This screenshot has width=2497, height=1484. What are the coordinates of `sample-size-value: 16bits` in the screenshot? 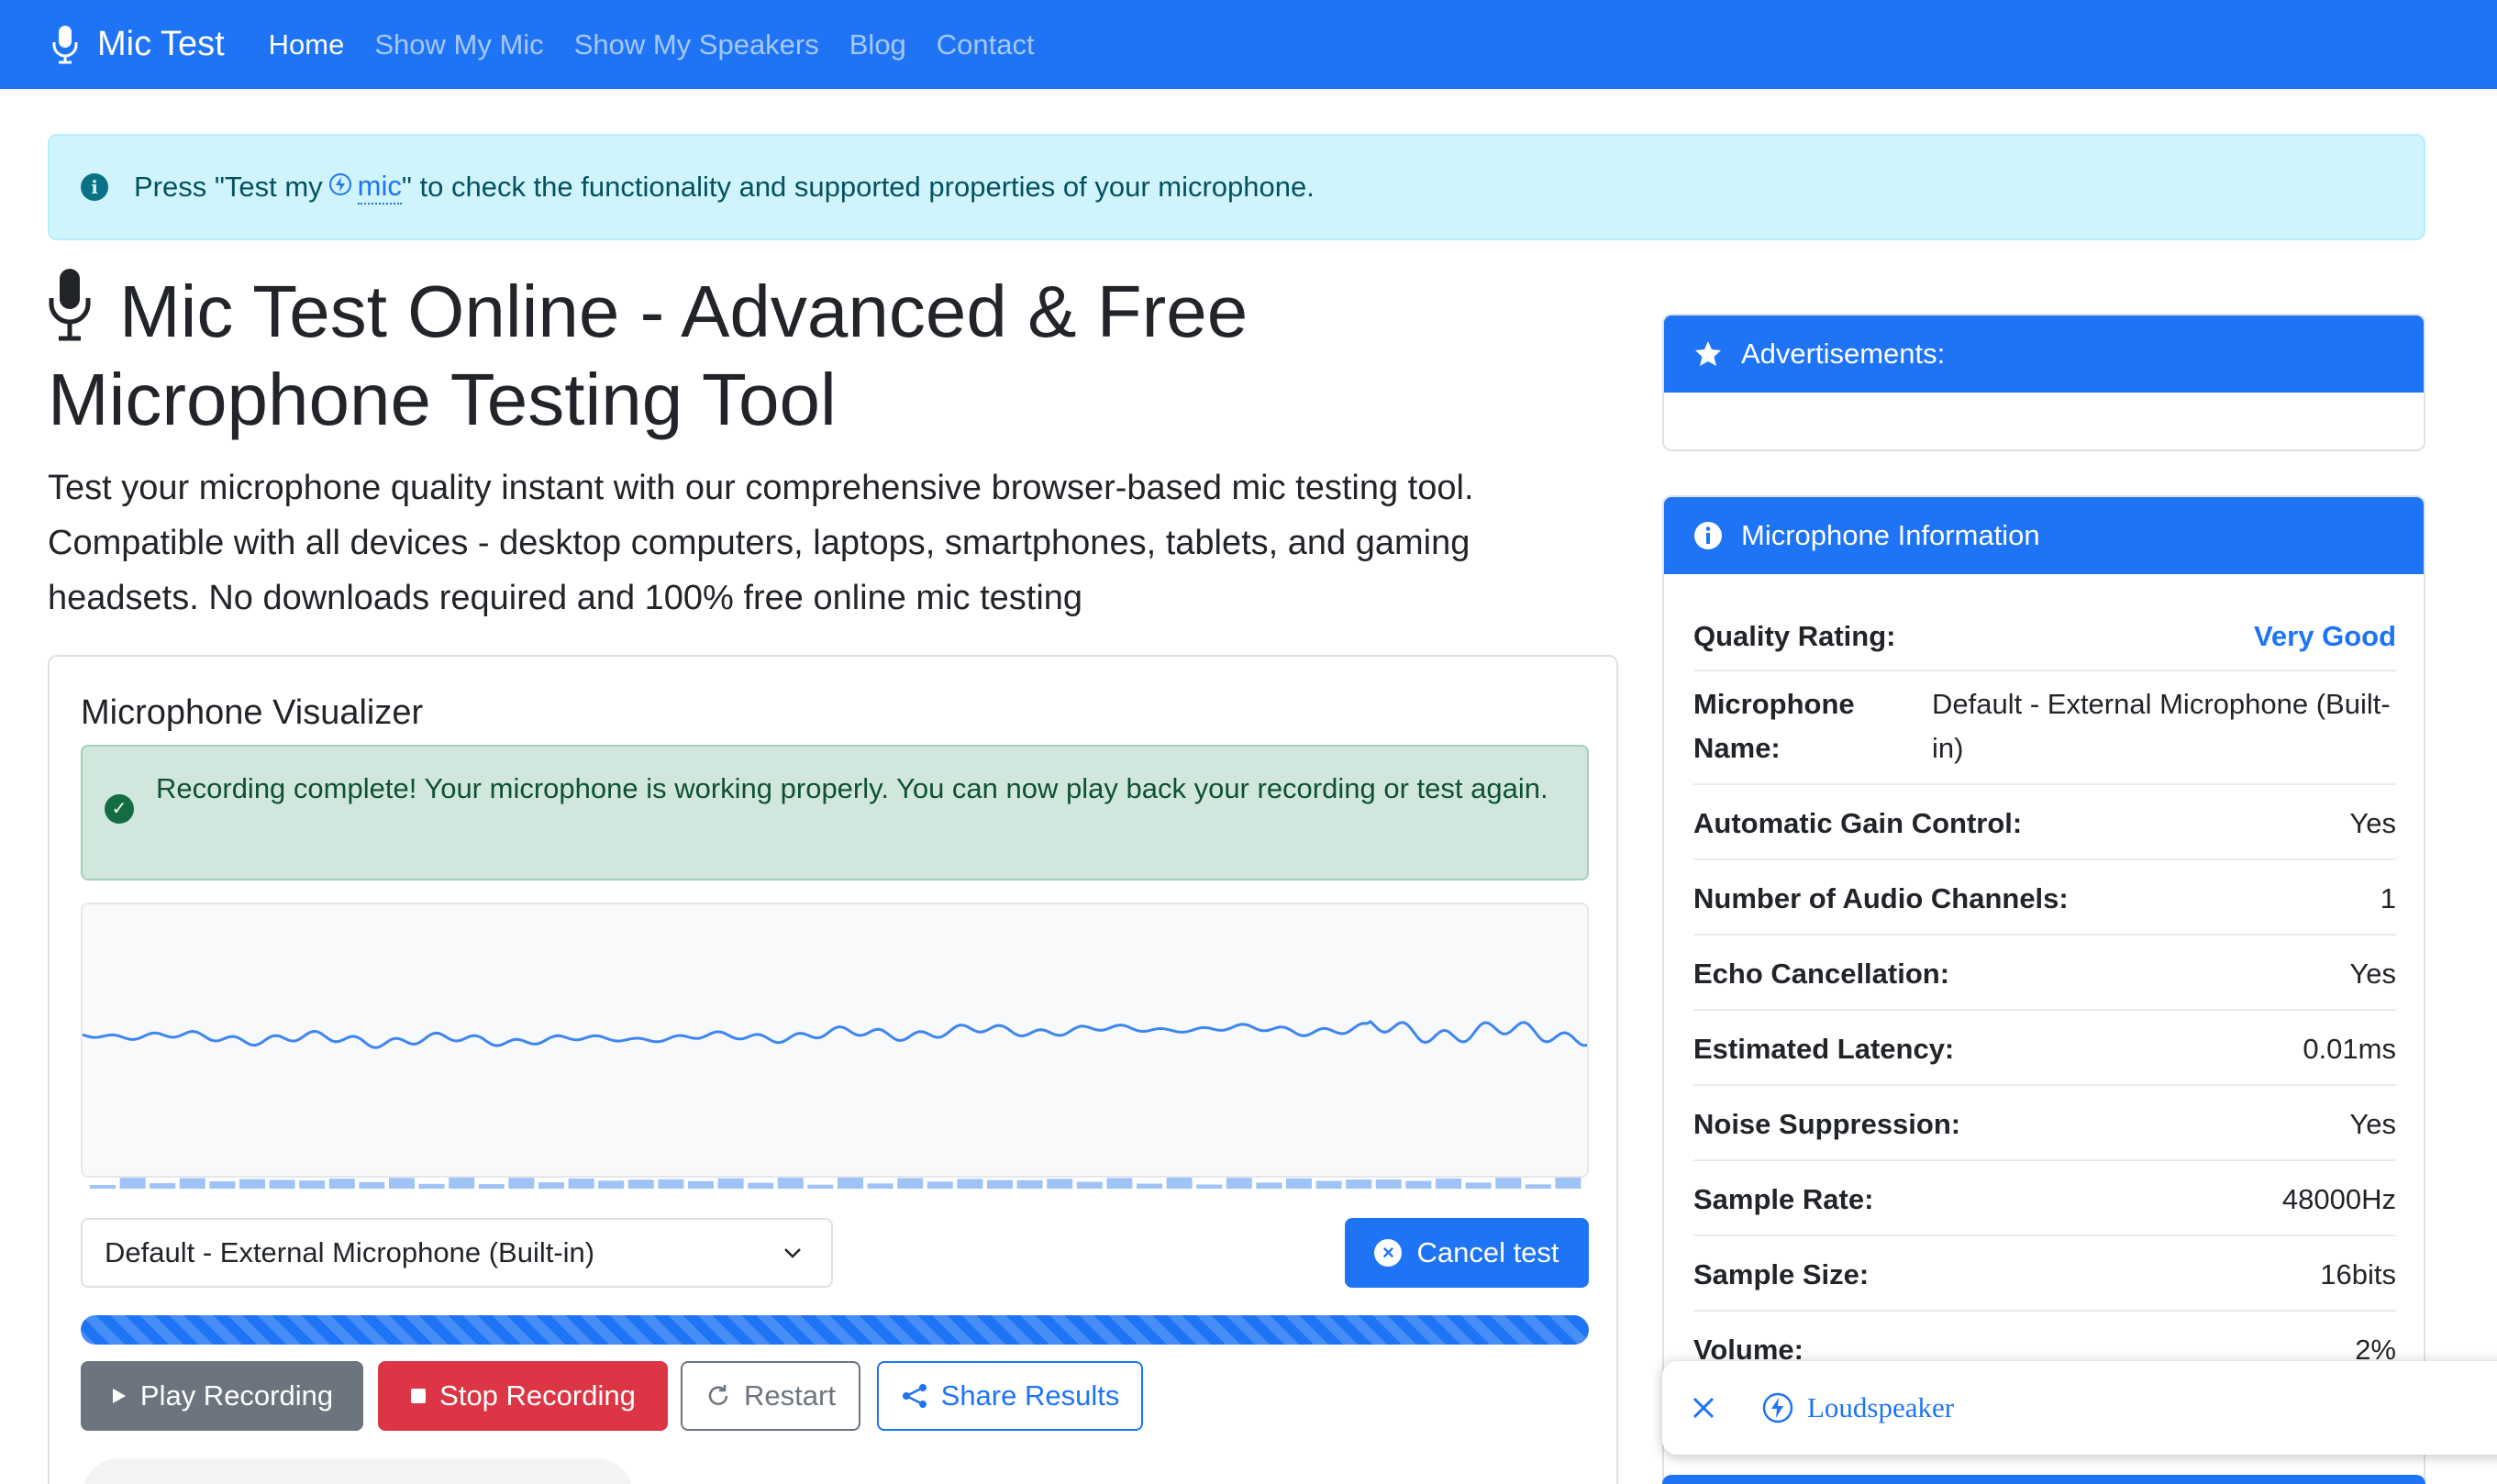 It's located at (2358, 1274).